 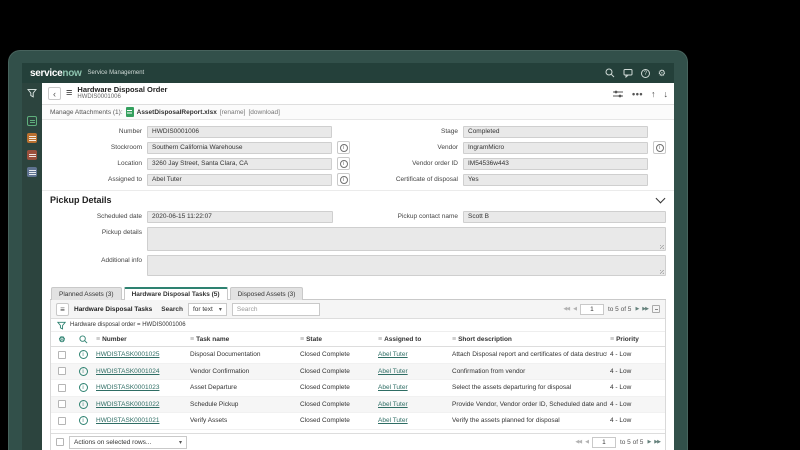 What do you see at coordinates (239, 179) in the screenshot?
I see `assigned-to-input: Abel Tuter` at bounding box center [239, 179].